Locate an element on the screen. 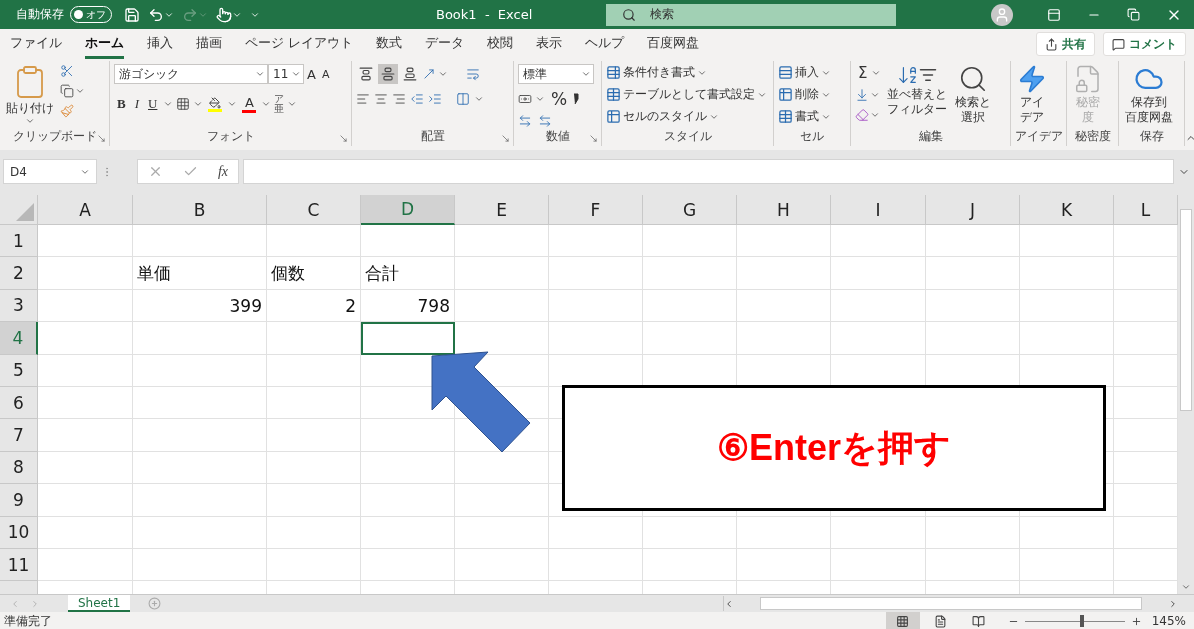 This screenshot has width=1194, height=629. border-icon is located at coordinates (183, 104).